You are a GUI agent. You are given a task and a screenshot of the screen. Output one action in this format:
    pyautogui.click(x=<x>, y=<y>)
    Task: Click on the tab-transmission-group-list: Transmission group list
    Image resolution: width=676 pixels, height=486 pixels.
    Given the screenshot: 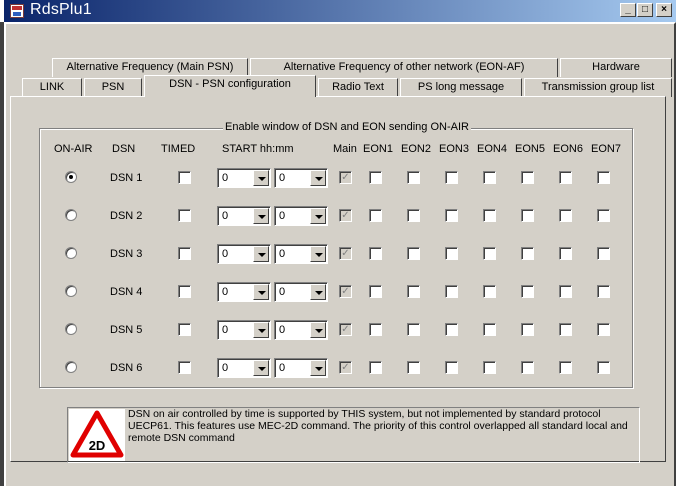 What is the action you would take?
    pyautogui.click(x=598, y=87)
    